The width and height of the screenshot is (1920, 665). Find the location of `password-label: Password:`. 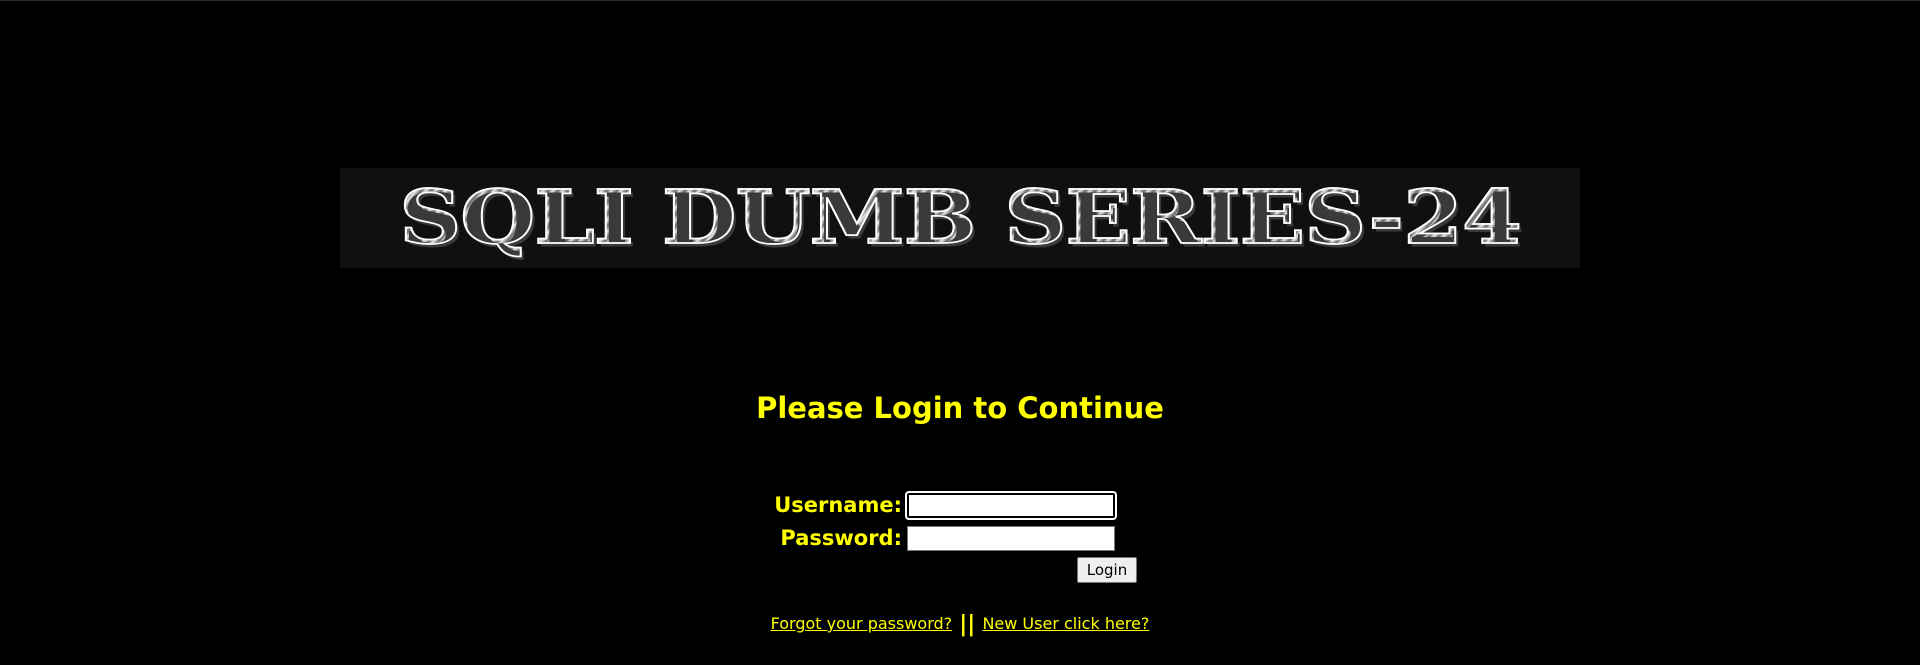

password-label: Password: is located at coordinates (841, 538).